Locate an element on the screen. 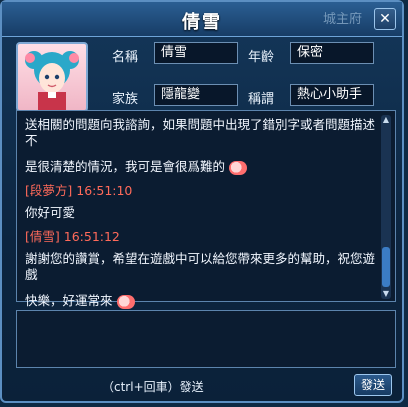 The width and height of the screenshot is (408, 407). npc-avatar is located at coordinates (52, 77).